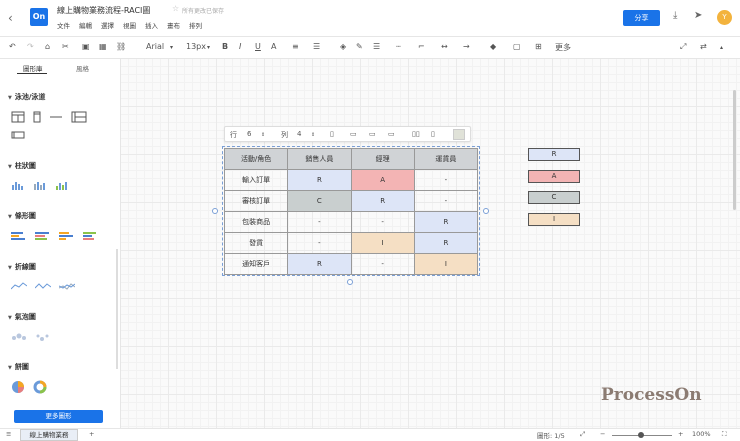 This screenshot has width=740, height=441. Describe the element at coordinates (240, 46) in the screenshot. I see `italic-icon: I` at that location.